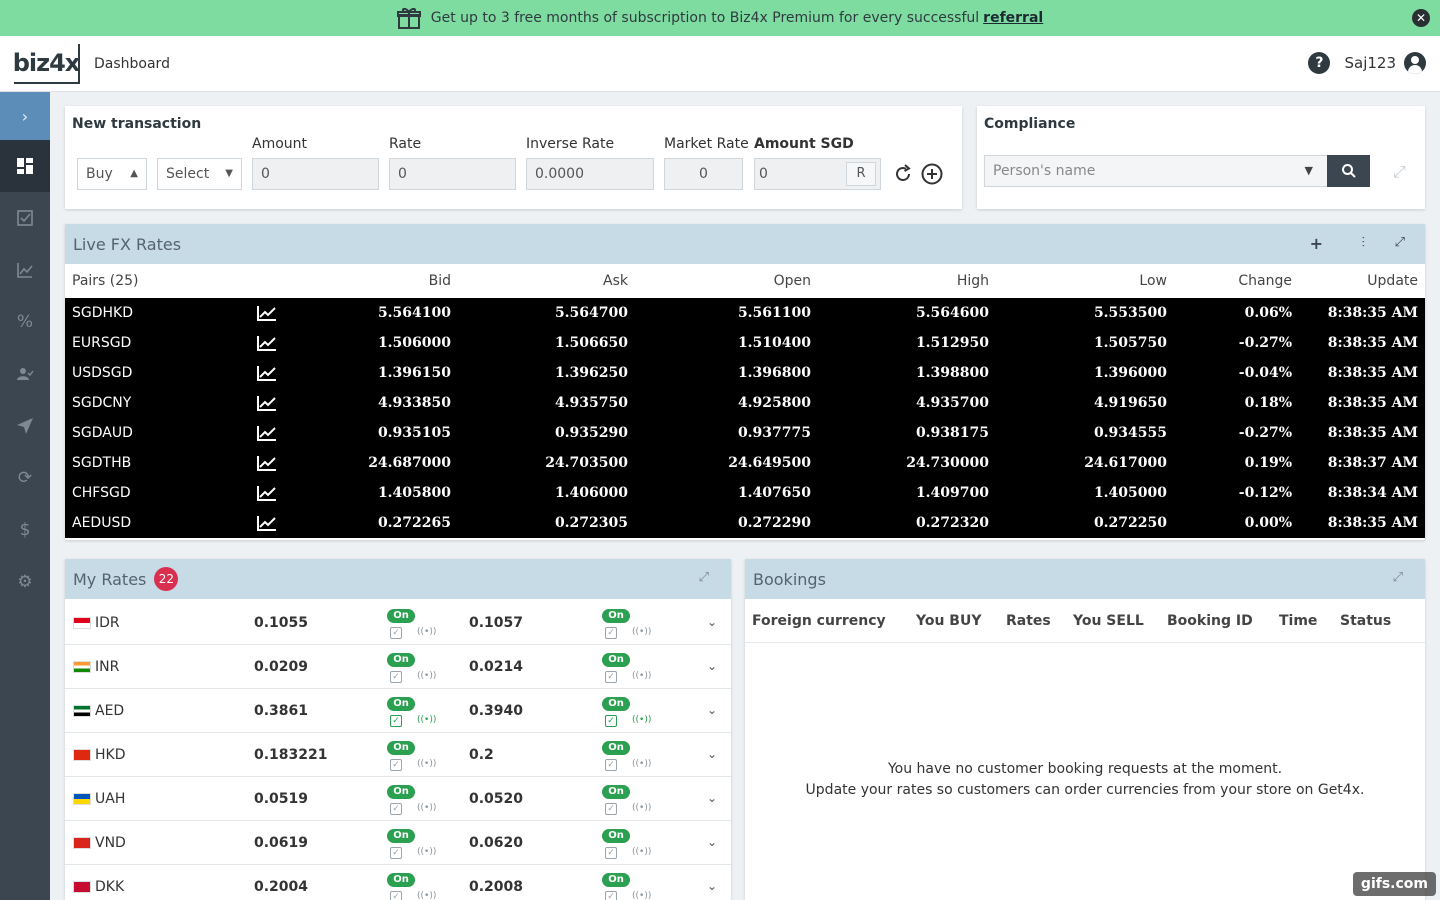 This screenshot has height=900, width=1440. Describe the element at coordinates (903, 174) in the screenshot. I see `reset-icon` at that location.